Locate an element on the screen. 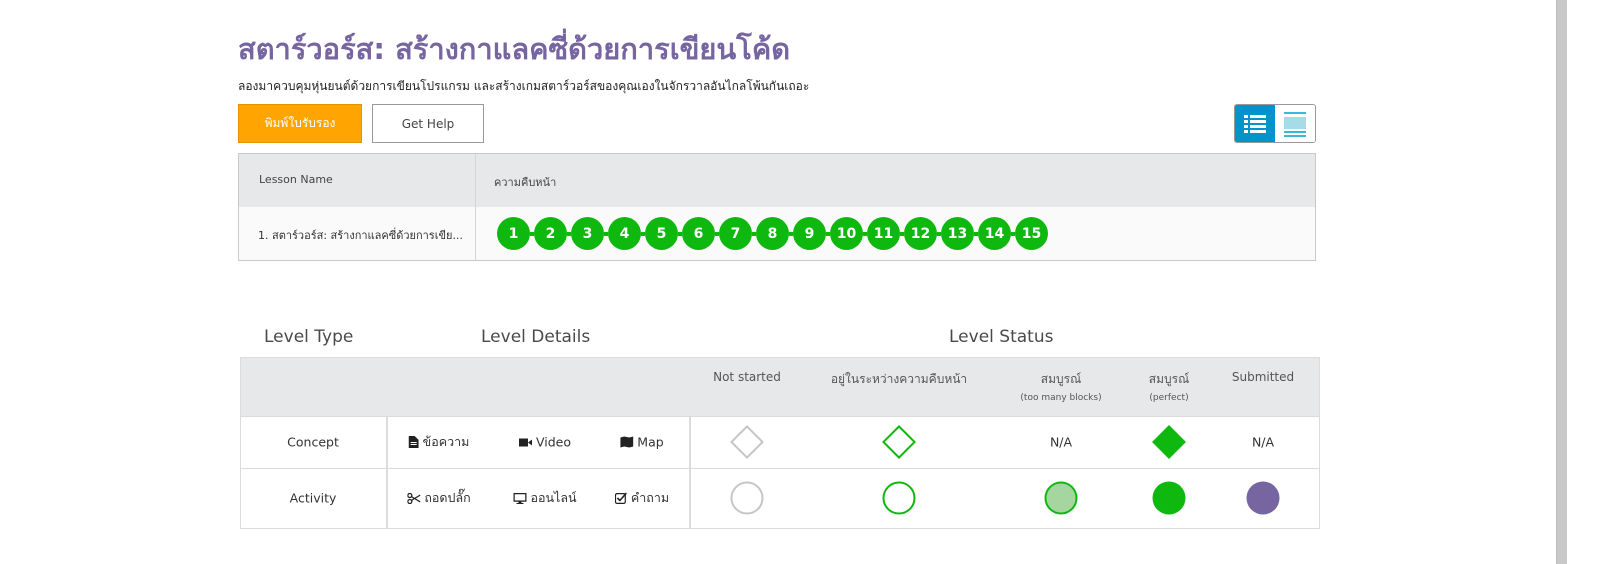 This screenshot has height=564, width=1599. level-type-activity: Activity is located at coordinates (313, 498).